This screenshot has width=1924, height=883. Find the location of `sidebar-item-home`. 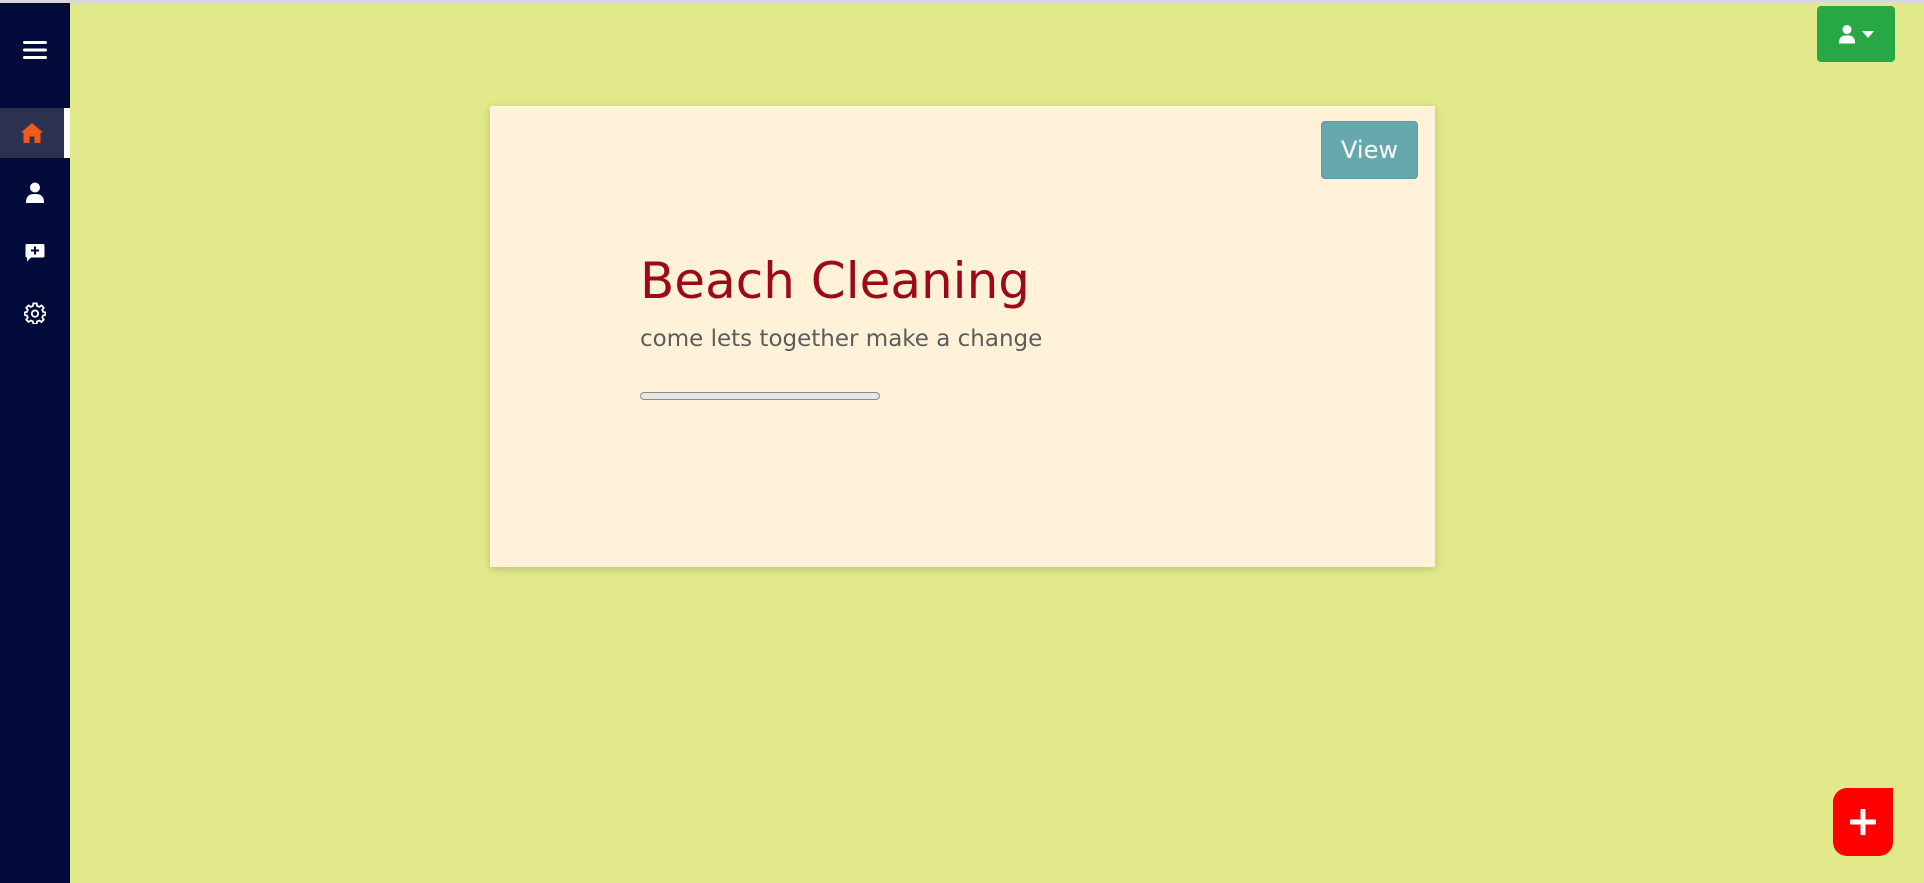

sidebar-item-home is located at coordinates (35, 133).